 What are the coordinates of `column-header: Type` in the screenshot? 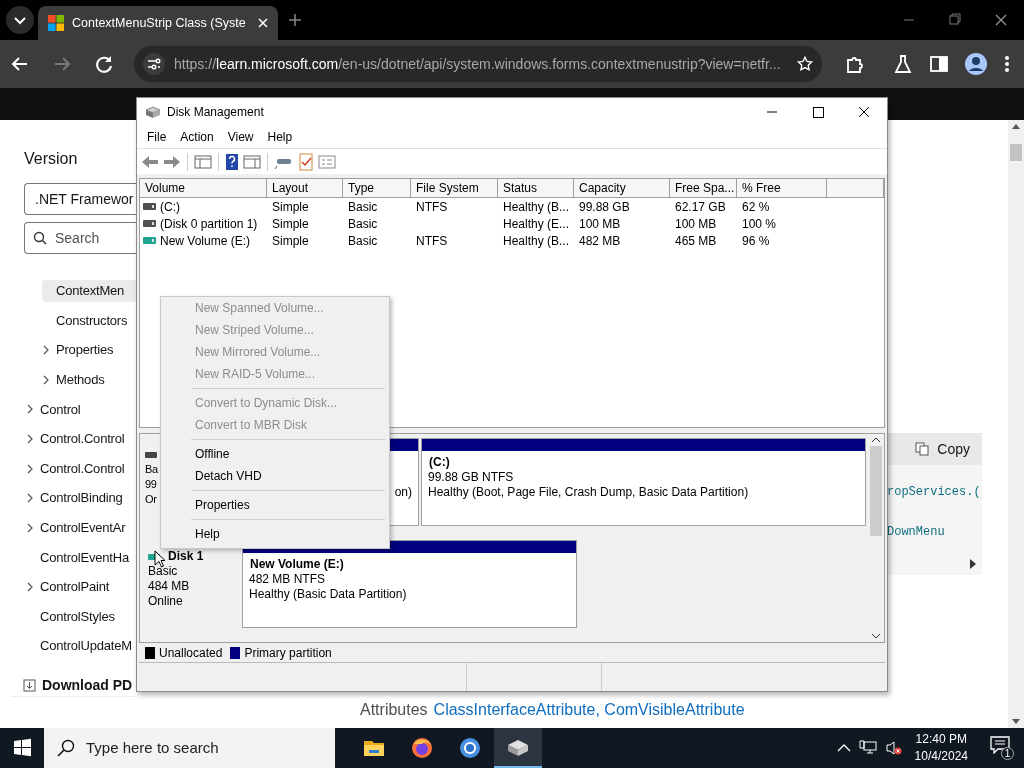 It's located at (377, 188).